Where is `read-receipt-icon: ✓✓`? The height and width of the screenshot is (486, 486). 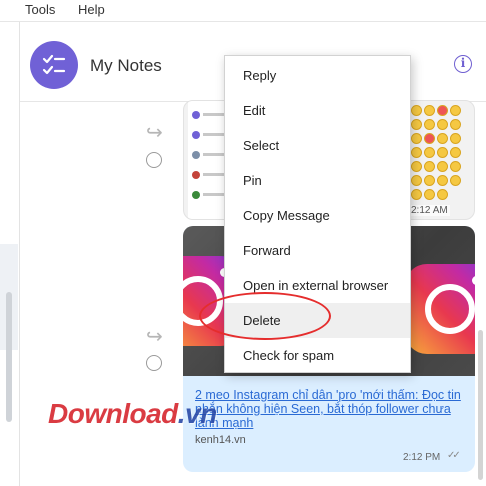 read-receipt-icon: ✓✓ is located at coordinates (454, 455).